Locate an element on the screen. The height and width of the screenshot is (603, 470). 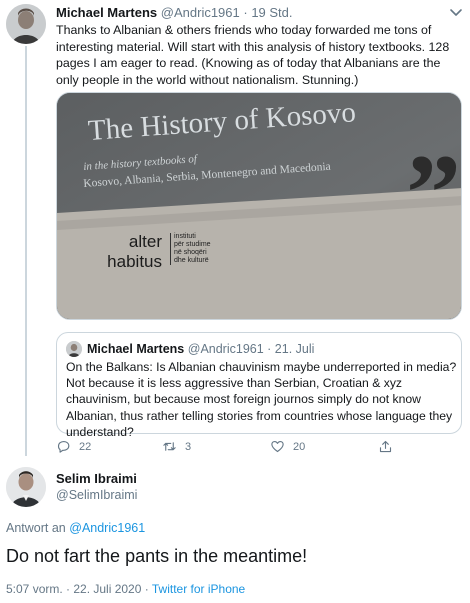
reply-prefix: Antwort an is located at coordinates (36, 528).